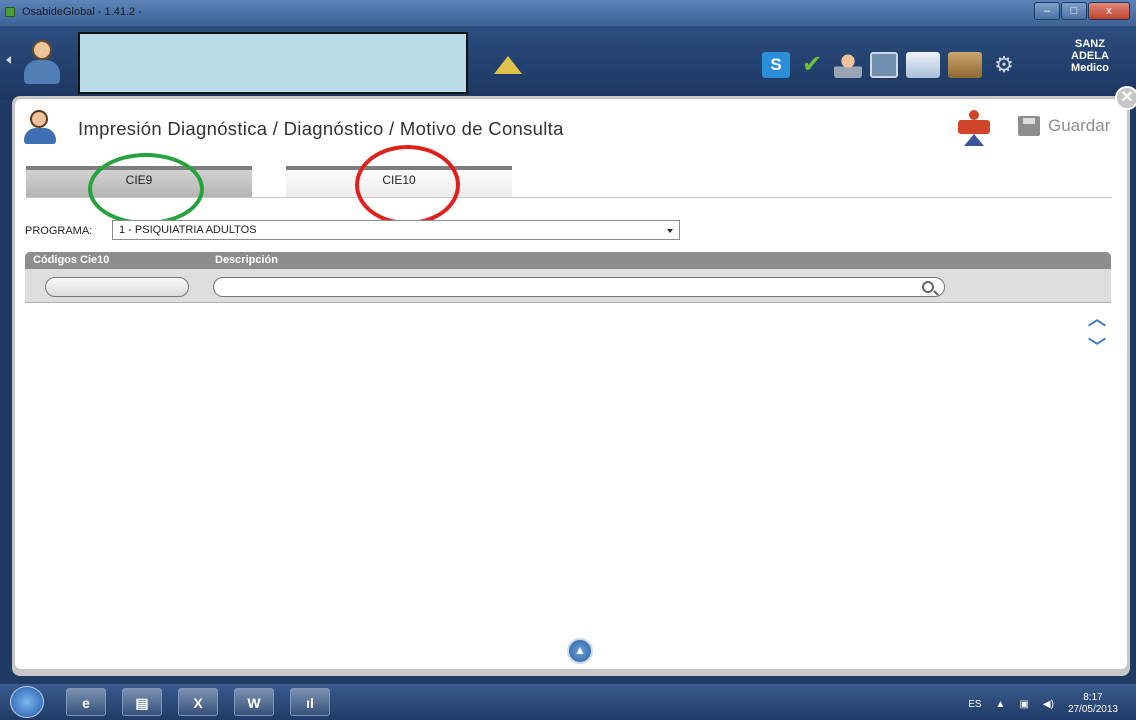  Describe the element at coordinates (1097, 318) in the screenshot. I see `scroll-up-icon: ︿` at that location.